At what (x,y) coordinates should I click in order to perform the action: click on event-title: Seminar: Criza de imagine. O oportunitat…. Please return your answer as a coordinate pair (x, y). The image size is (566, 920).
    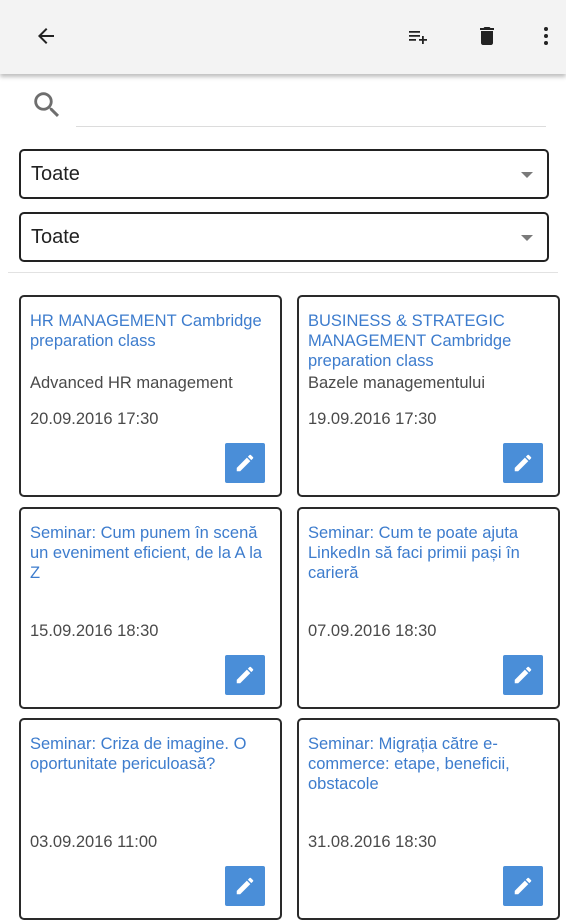
    Looking at the image, I should click on (152, 754).